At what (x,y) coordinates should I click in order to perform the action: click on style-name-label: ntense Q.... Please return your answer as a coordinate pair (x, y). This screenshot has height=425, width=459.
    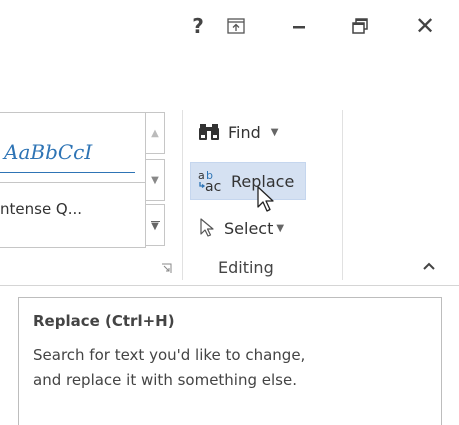
    Looking at the image, I should click on (41, 209).